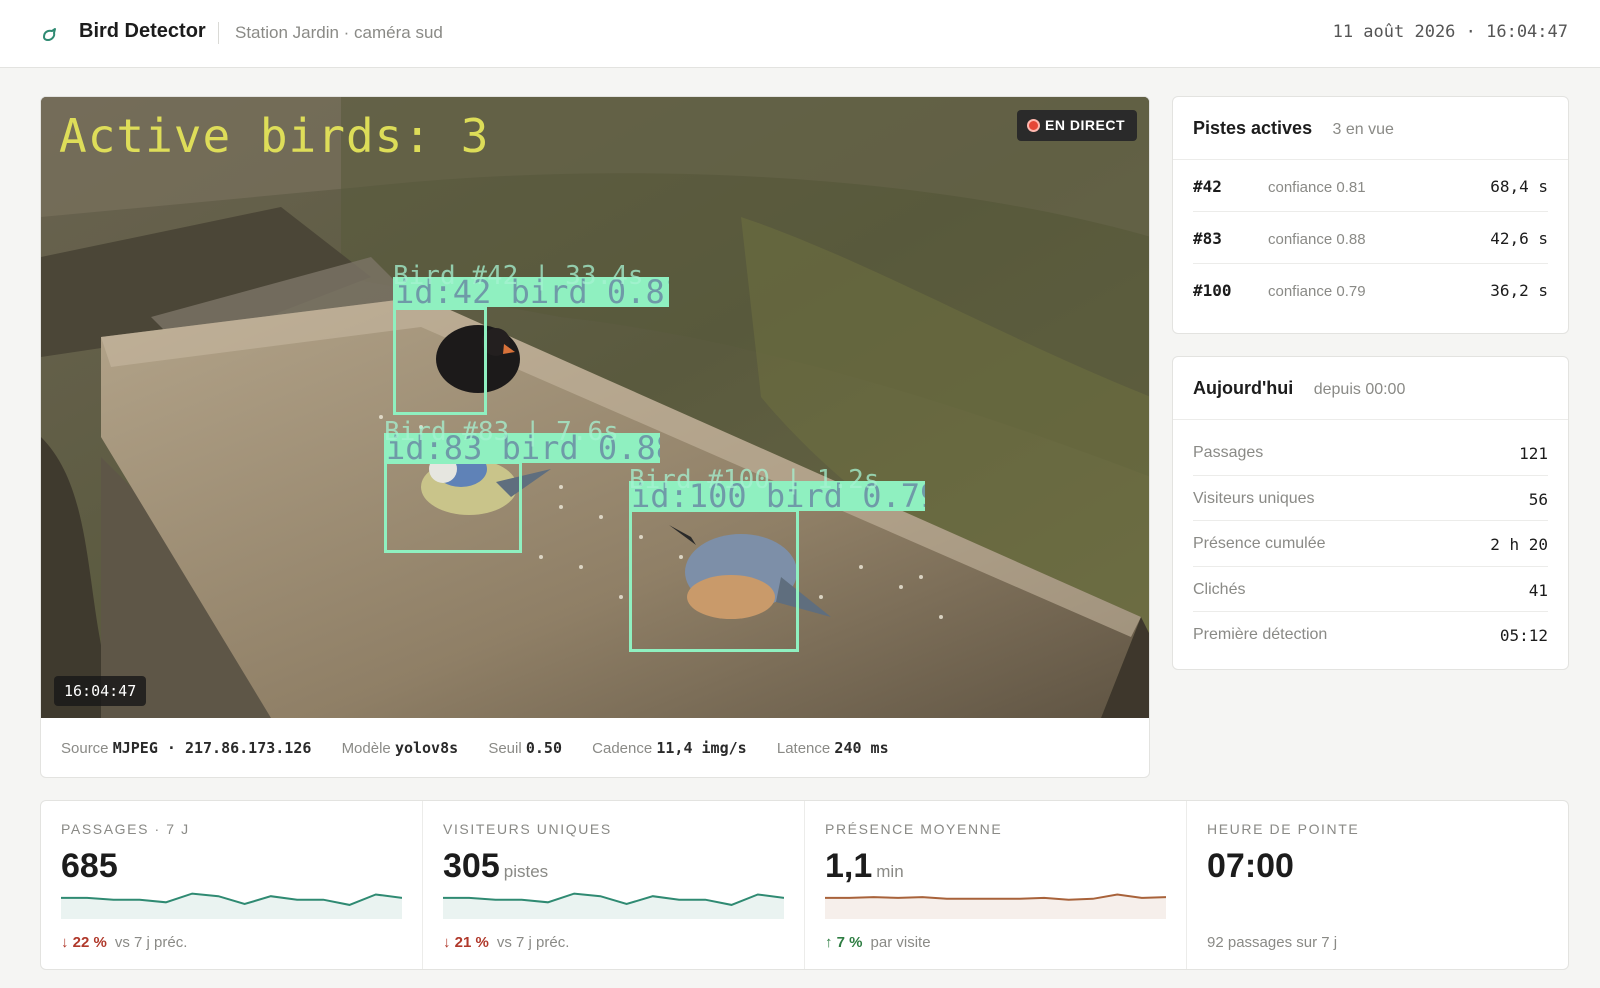 The width and height of the screenshot is (1600, 988). I want to click on kpi-value: 1,1 min, so click(864, 866).